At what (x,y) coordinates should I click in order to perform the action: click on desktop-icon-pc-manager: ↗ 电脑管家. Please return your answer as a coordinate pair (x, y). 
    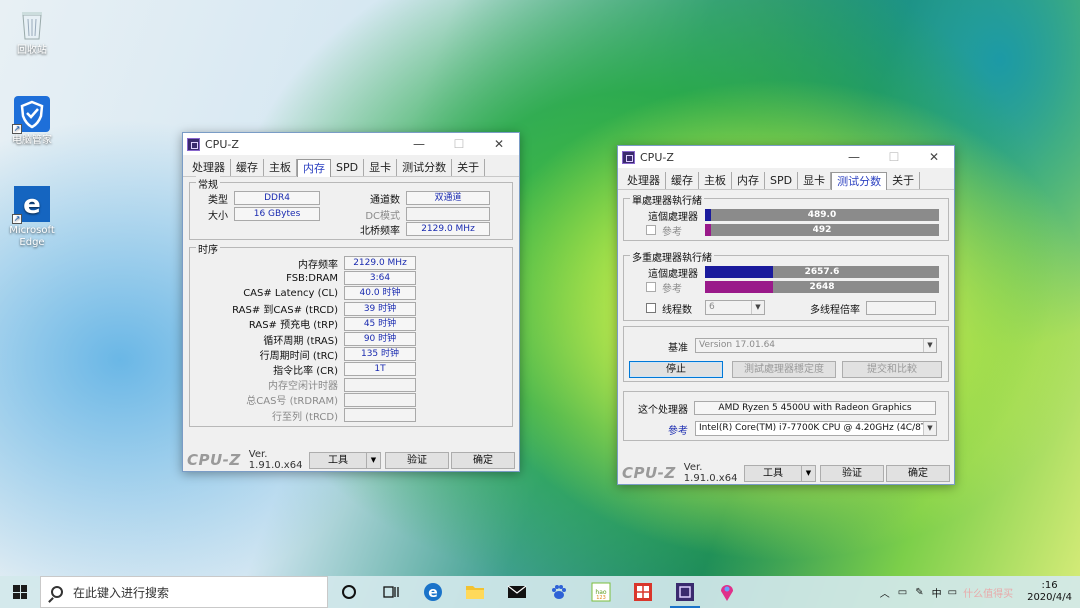
    Looking at the image, I should click on (32, 121).